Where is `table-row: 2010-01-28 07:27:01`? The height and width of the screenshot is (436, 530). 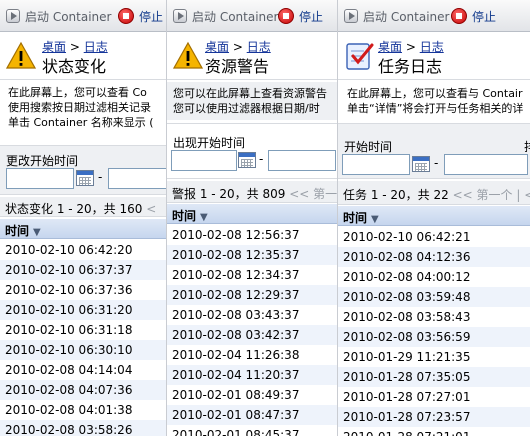
table-row: 2010-01-28 07:27:01 is located at coordinates (434, 397).